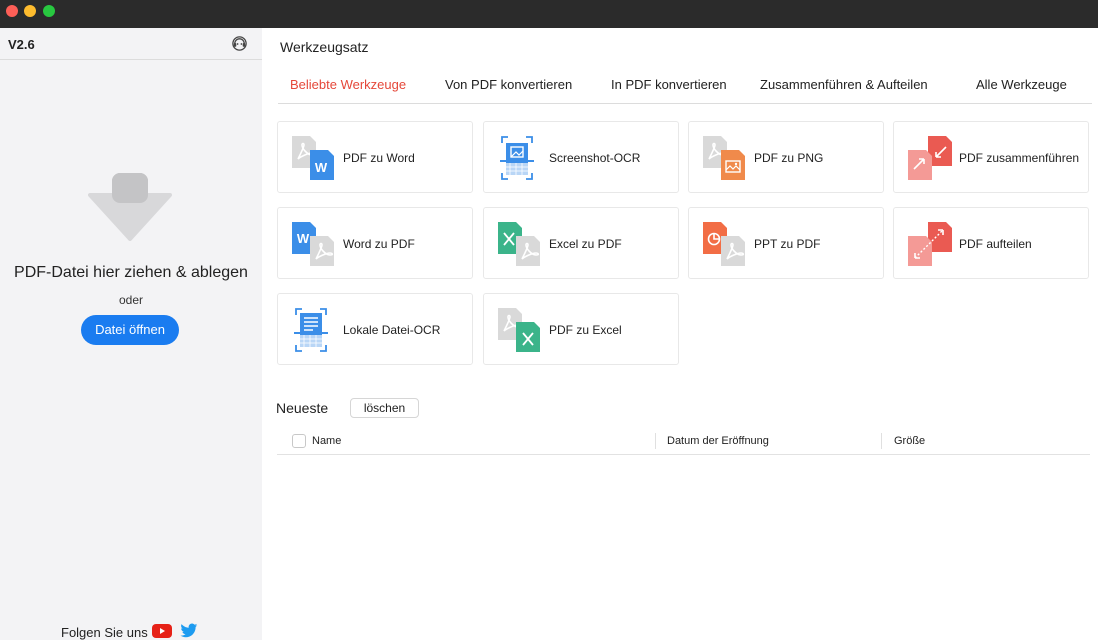 Image resolution: width=1098 pixels, height=640 pixels. I want to click on tool-pdf-to-word: W PDF zu Word, so click(375, 157).